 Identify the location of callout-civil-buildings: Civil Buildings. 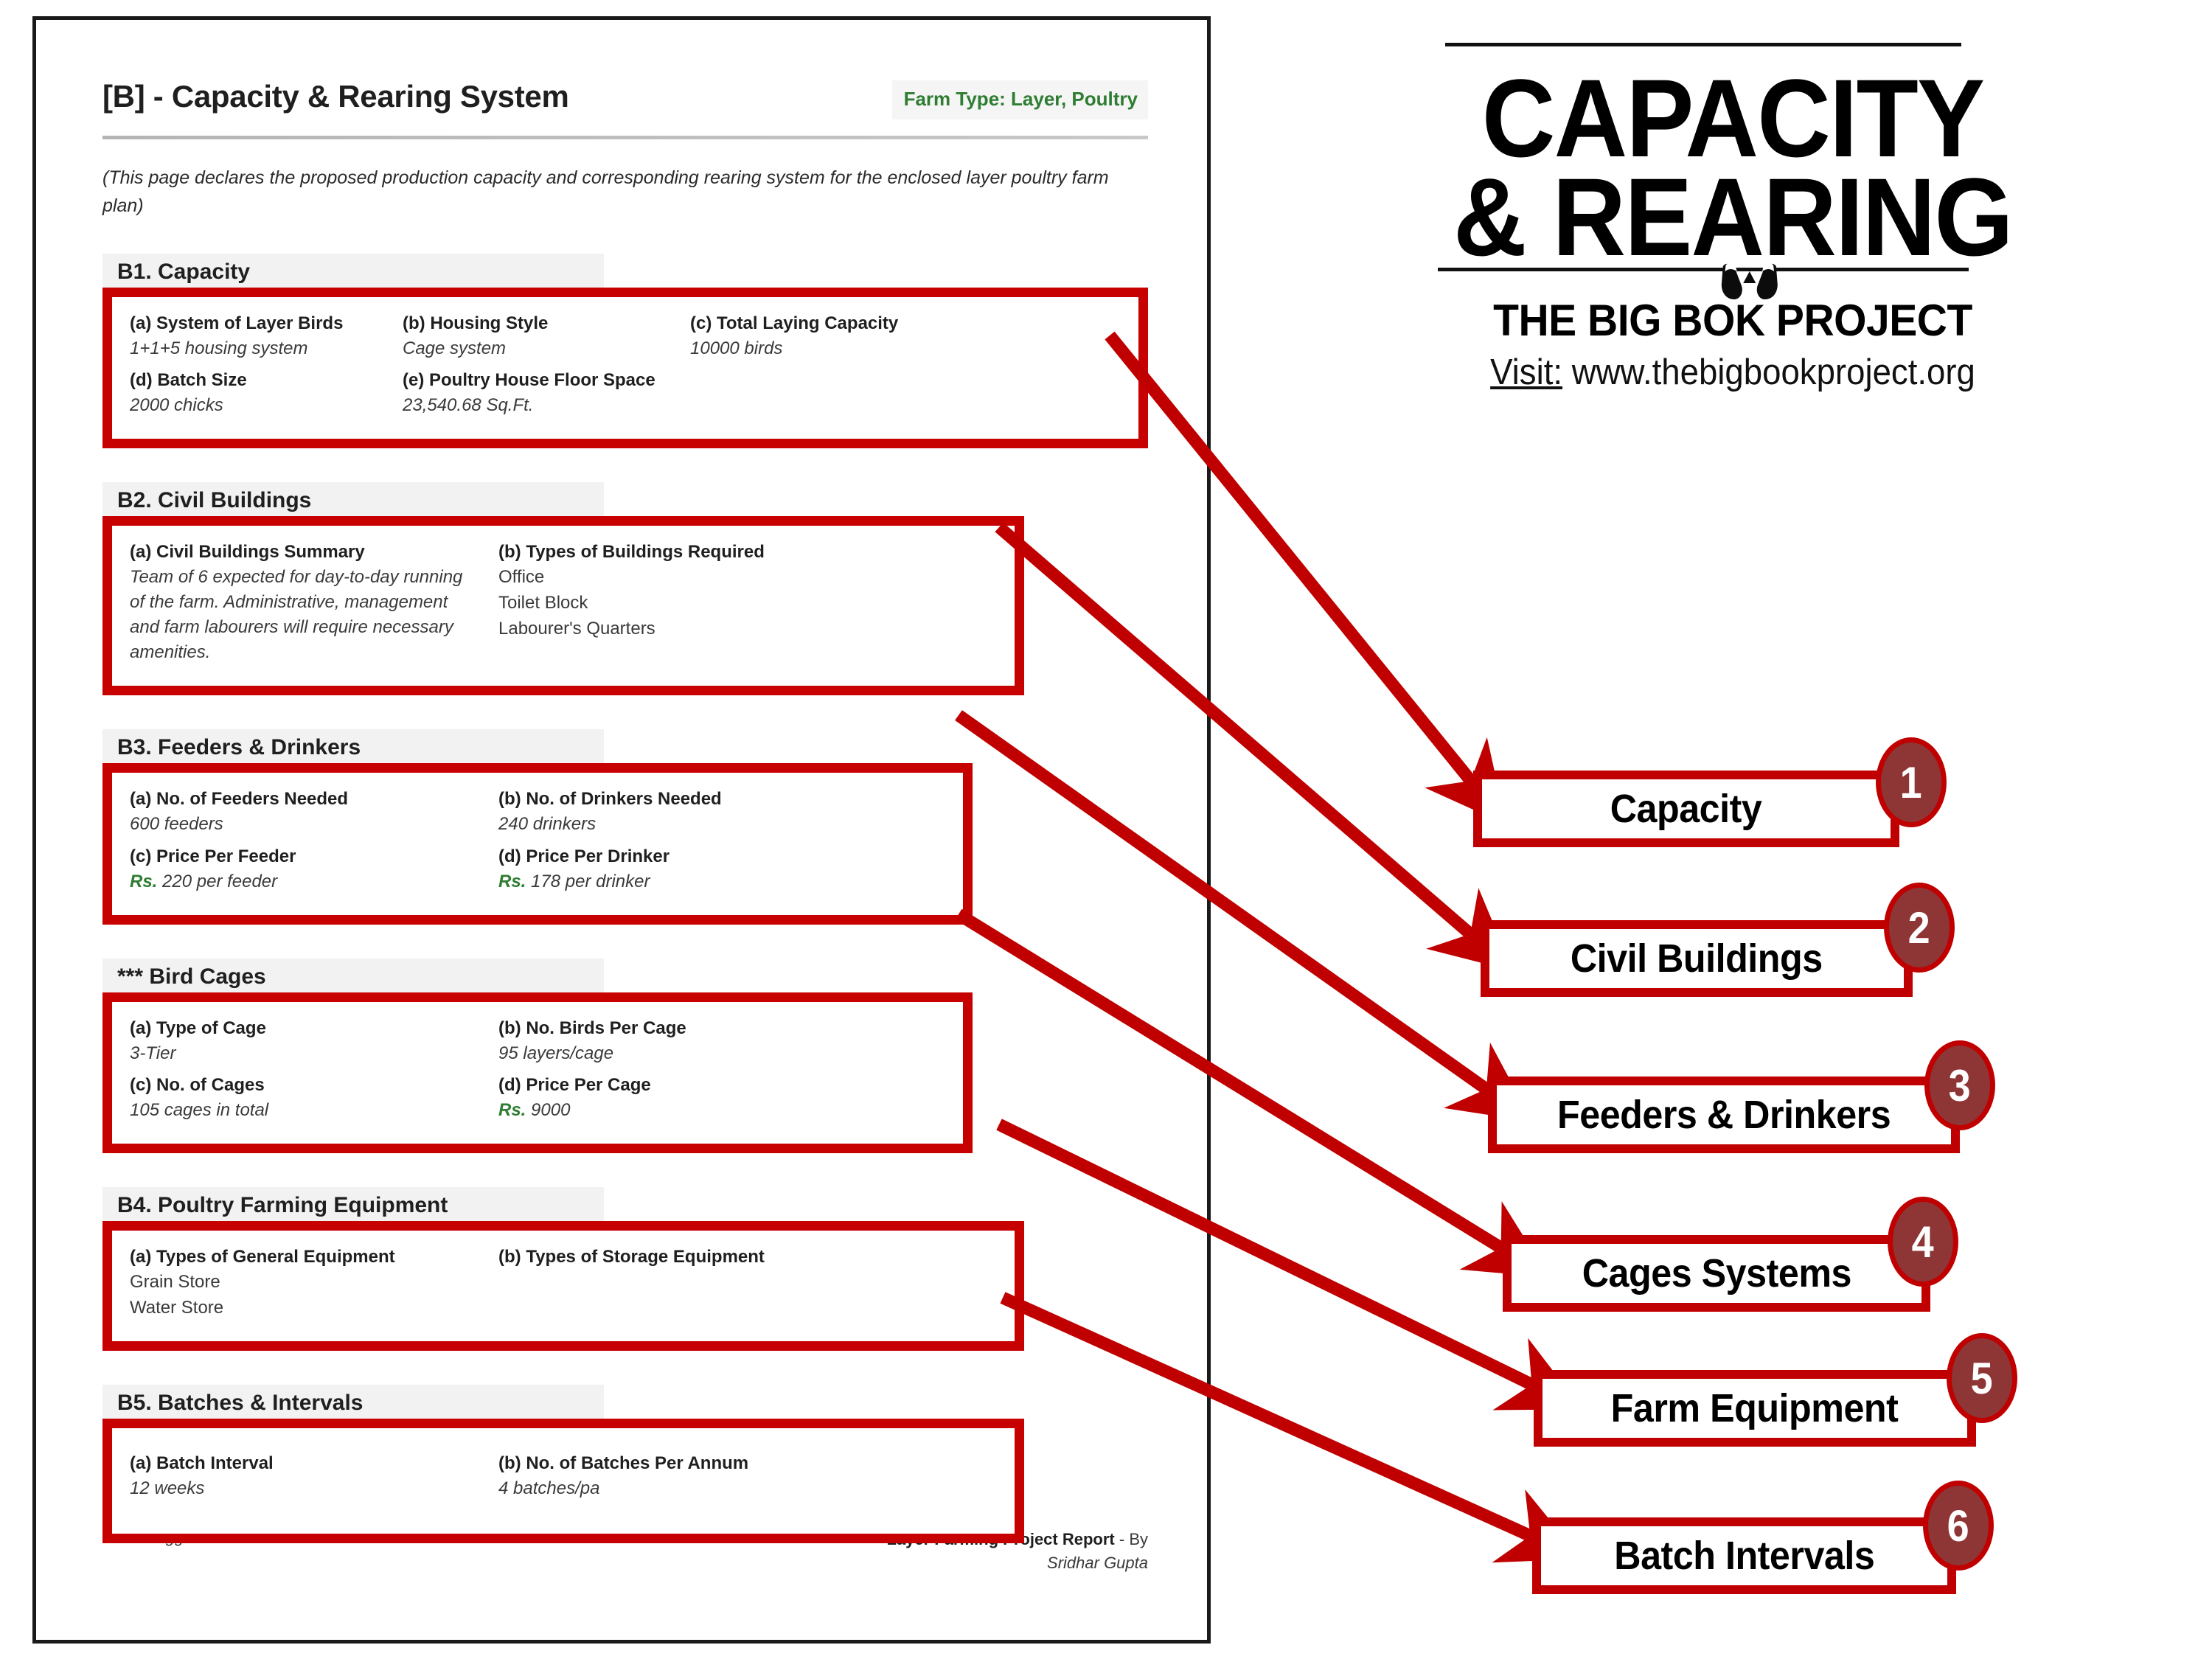
(1697, 958).